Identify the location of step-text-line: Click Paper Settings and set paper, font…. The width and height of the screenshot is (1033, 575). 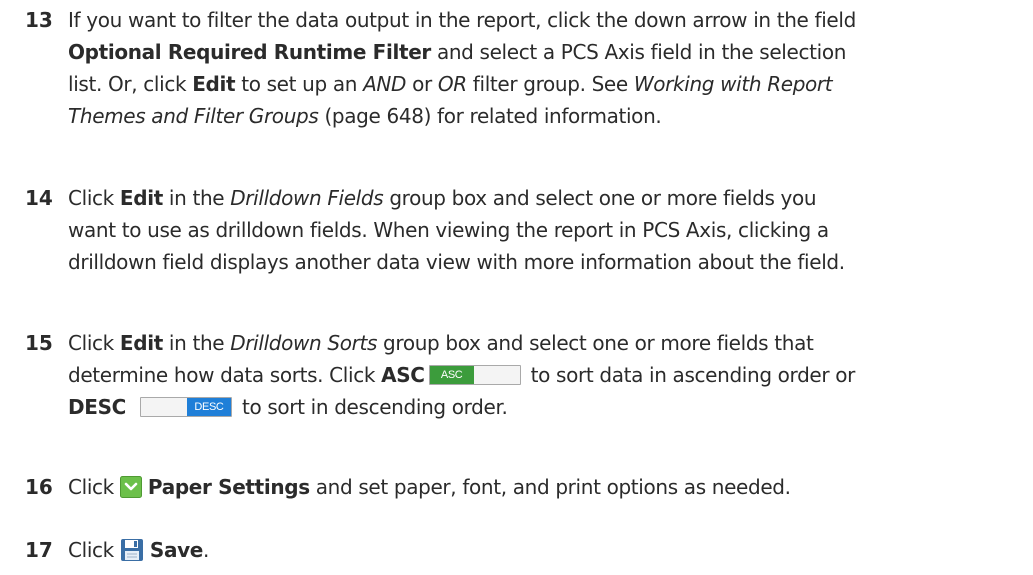
(429, 487).